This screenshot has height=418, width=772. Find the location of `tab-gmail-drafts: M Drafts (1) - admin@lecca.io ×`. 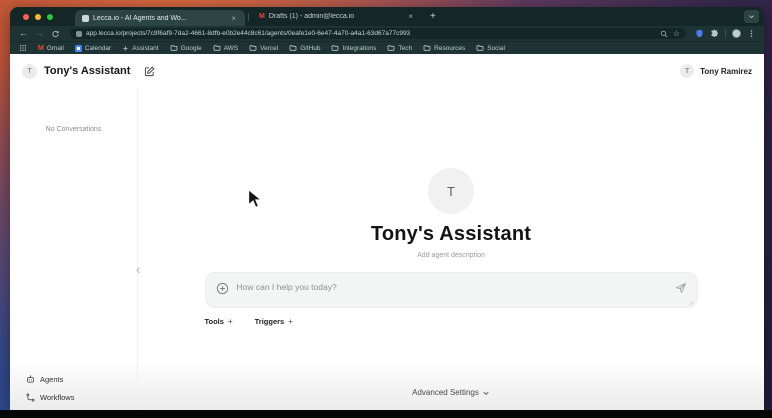

tab-gmail-drafts: M Drafts (1) - admin@lecca.io × is located at coordinates (337, 16).